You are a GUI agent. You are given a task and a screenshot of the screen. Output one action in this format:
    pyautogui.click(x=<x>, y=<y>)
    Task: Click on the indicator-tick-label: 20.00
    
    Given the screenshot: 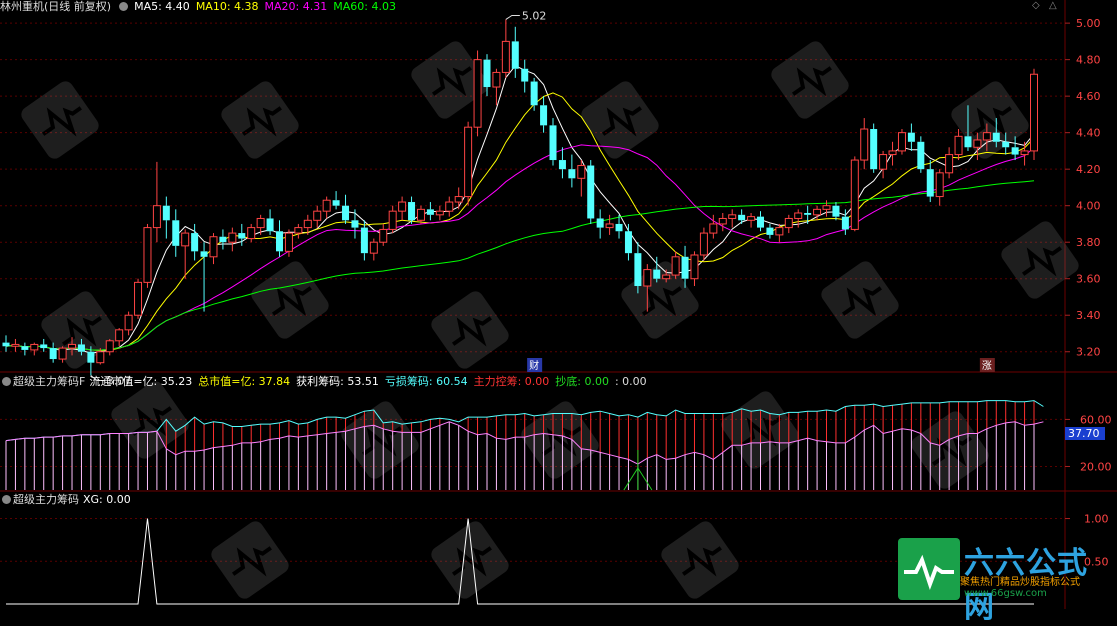 What is the action you would take?
    pyautogui.click(x=1096, y=466)
    